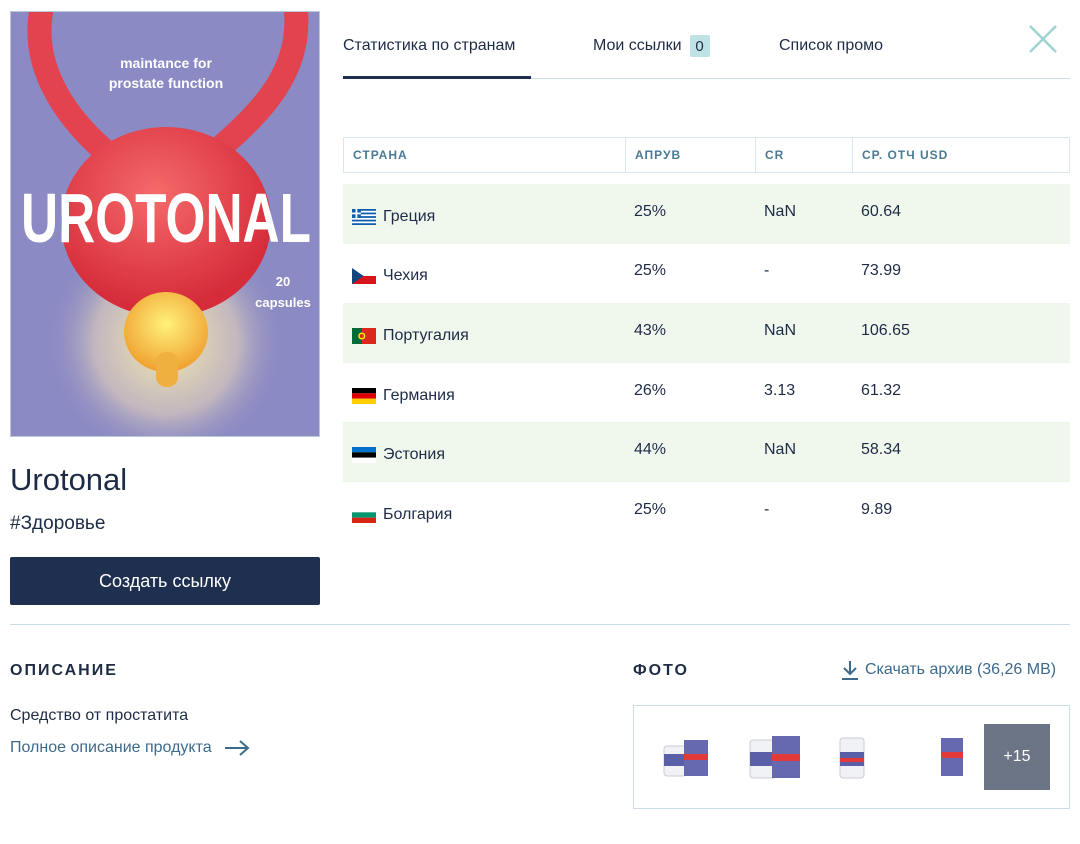 The height and width of the screenshot is (844, 1080). What do you see at coordinates (237, 748) in the screenshot?
I see `arrow-right-icon` at bounding box center [237, 748].